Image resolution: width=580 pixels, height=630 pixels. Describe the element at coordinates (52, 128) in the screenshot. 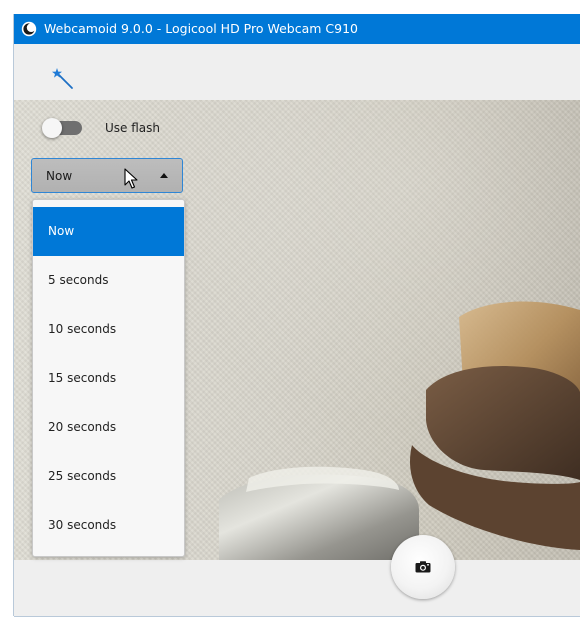

I see `toggle-knob` at that location.